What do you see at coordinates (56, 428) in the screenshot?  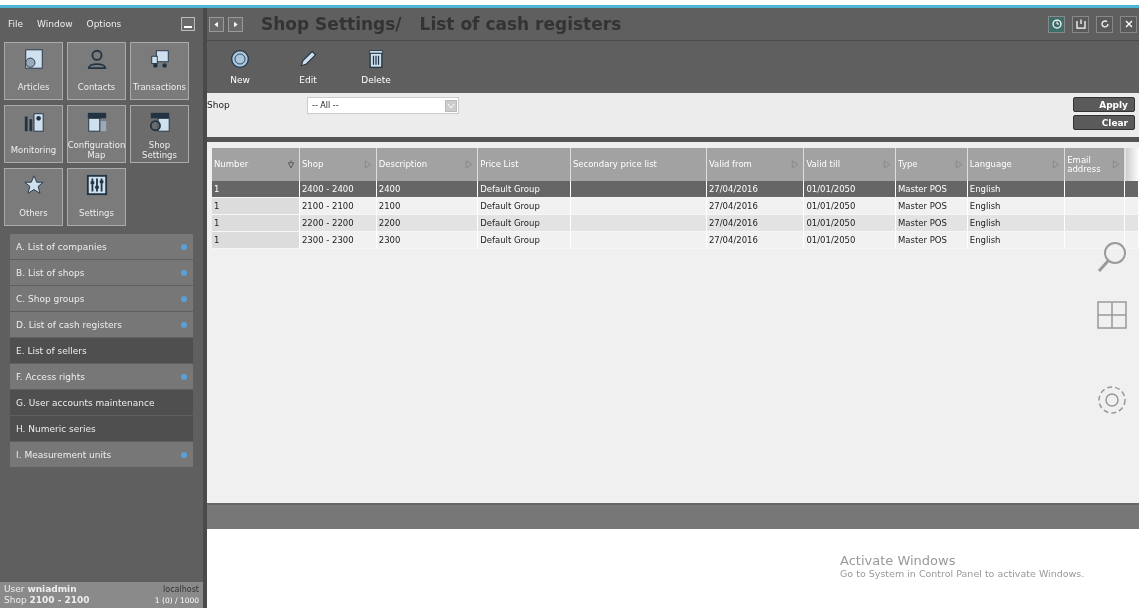 I see `item-label: H. Numeric series` at bounding box center [56, 428].